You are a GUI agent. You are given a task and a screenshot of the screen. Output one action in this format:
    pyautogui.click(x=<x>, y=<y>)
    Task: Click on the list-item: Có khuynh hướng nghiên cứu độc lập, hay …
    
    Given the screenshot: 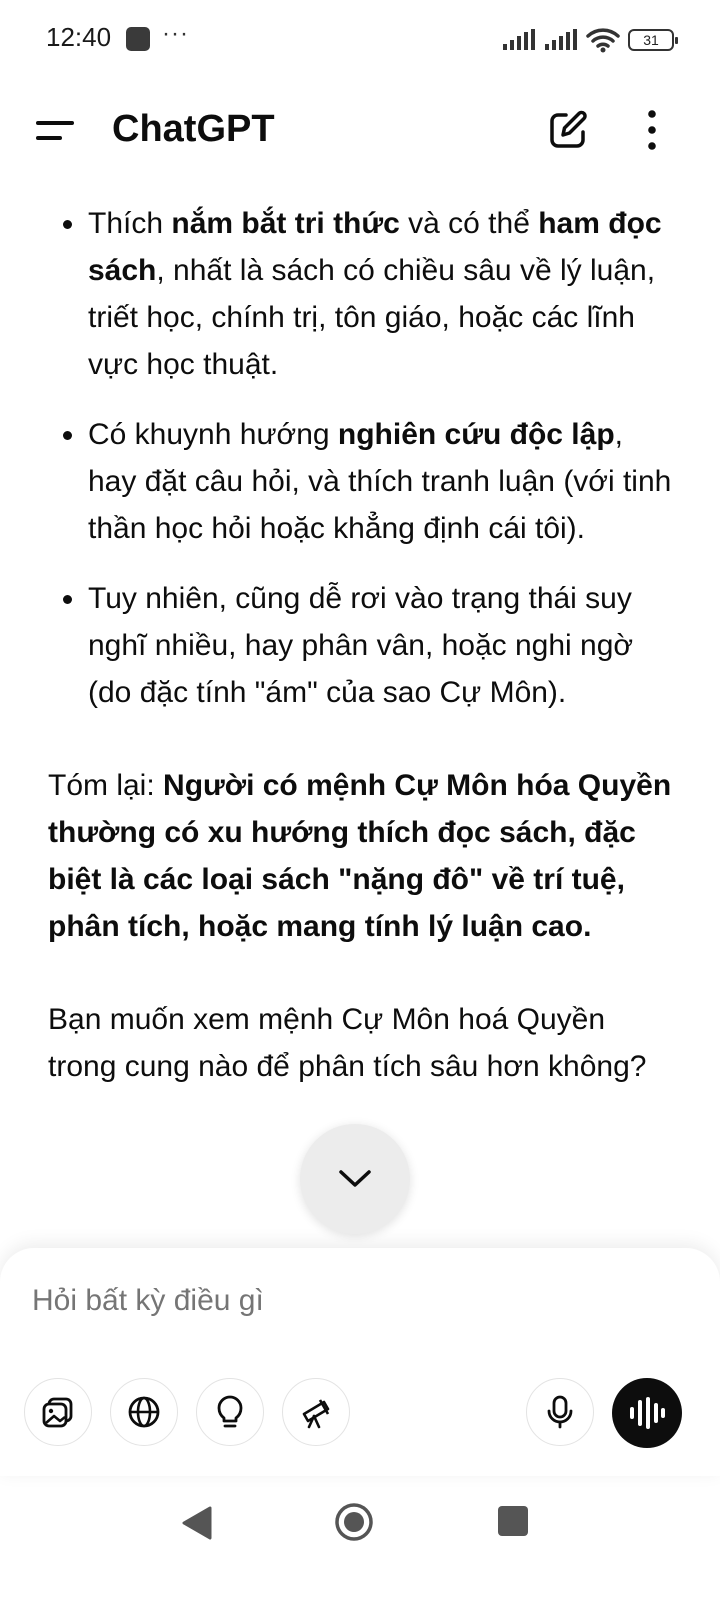 What is the action you would take?
    pyautogui.click(x=360, y=481)
    